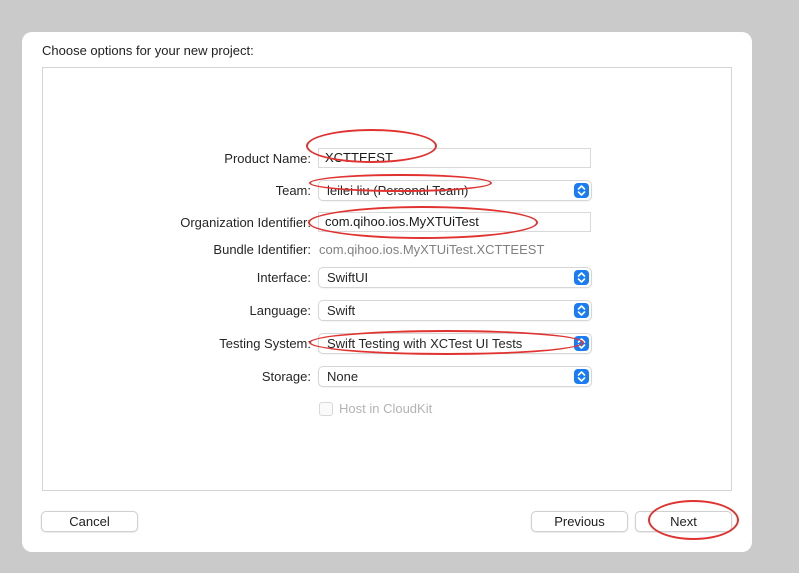  I want to click on bundle-identifier-label: Bundle Identifier:, so click(262, 249).